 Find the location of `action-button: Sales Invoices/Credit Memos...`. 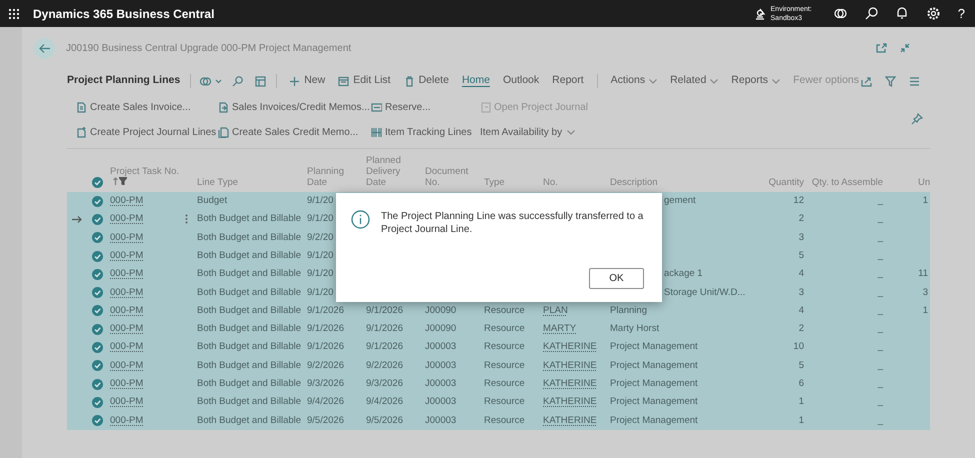

action-button: Sales Invoices/Credit Memos... is located at coordinates (294, 107).